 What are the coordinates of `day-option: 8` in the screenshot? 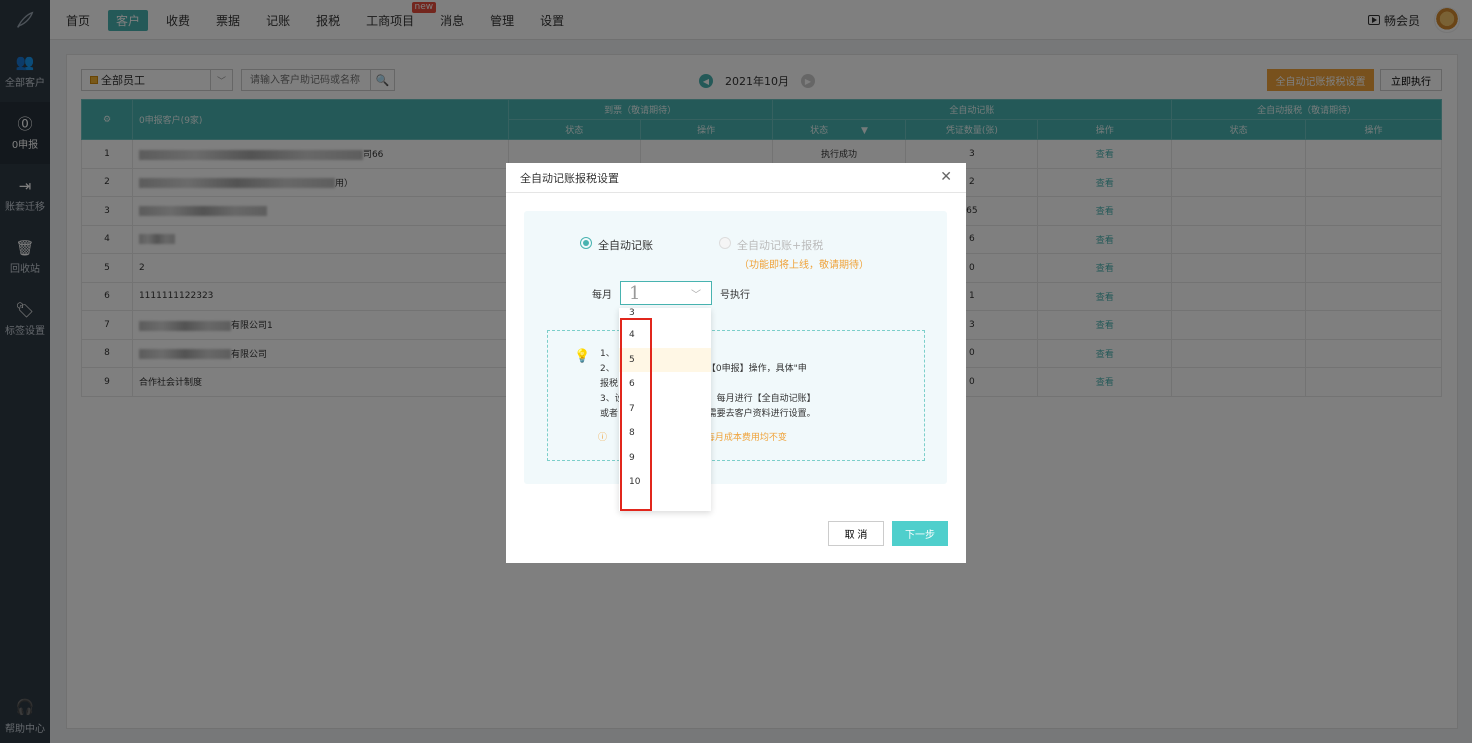 It's located at (665, 433).